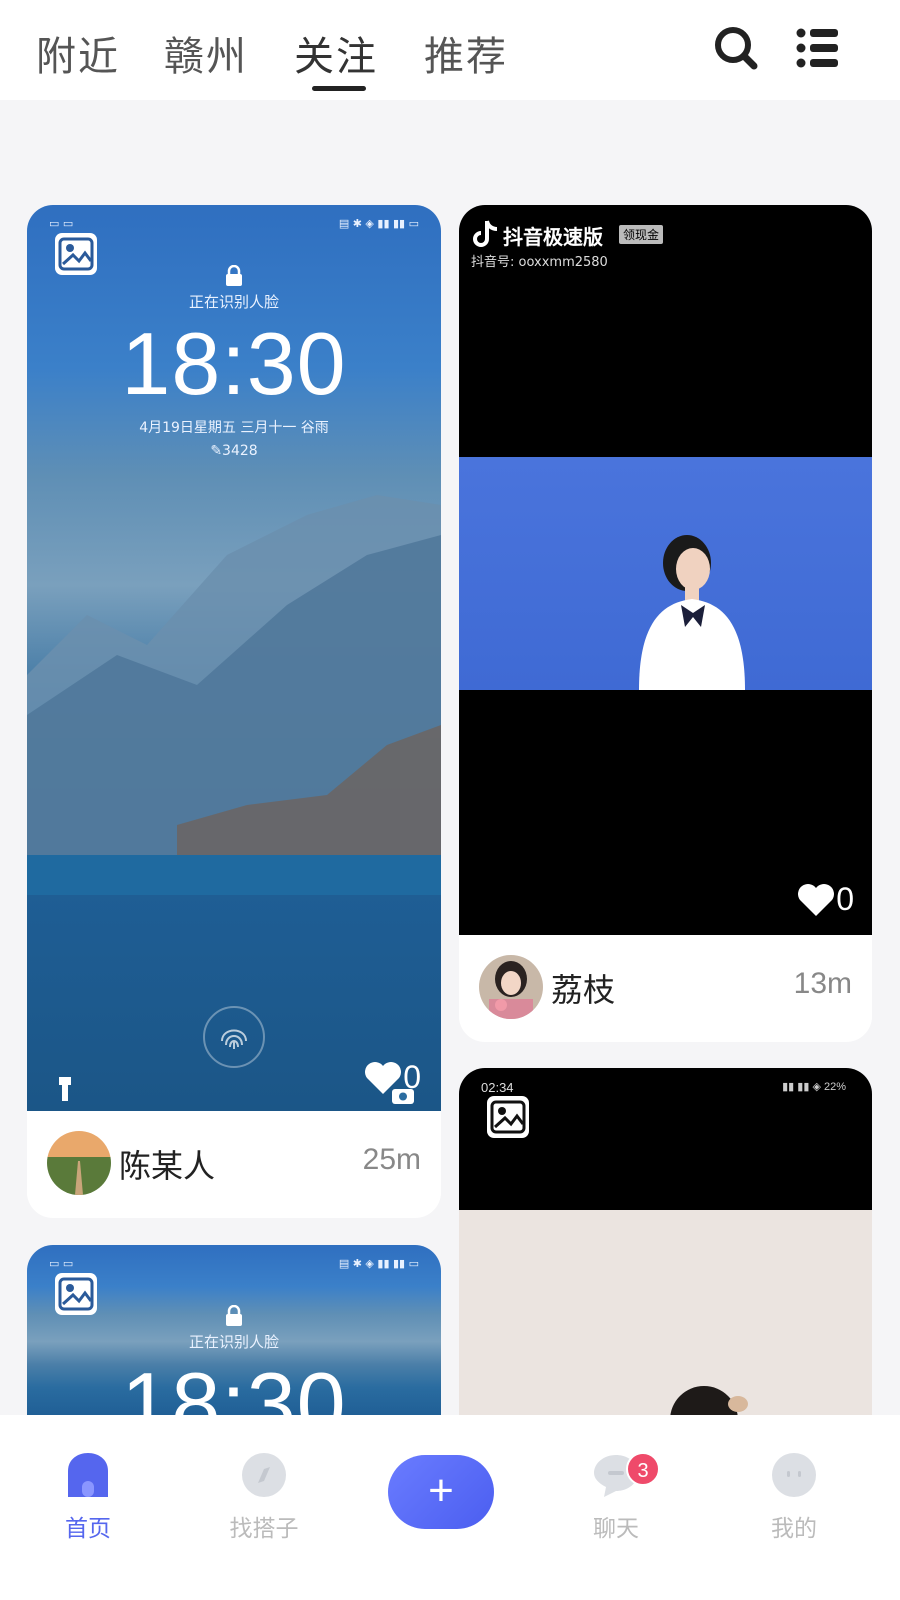 The width and height of the screenshot is (900, 1600). I want to click on post-author-row: 陈某人 25m, so click(234, 1164).